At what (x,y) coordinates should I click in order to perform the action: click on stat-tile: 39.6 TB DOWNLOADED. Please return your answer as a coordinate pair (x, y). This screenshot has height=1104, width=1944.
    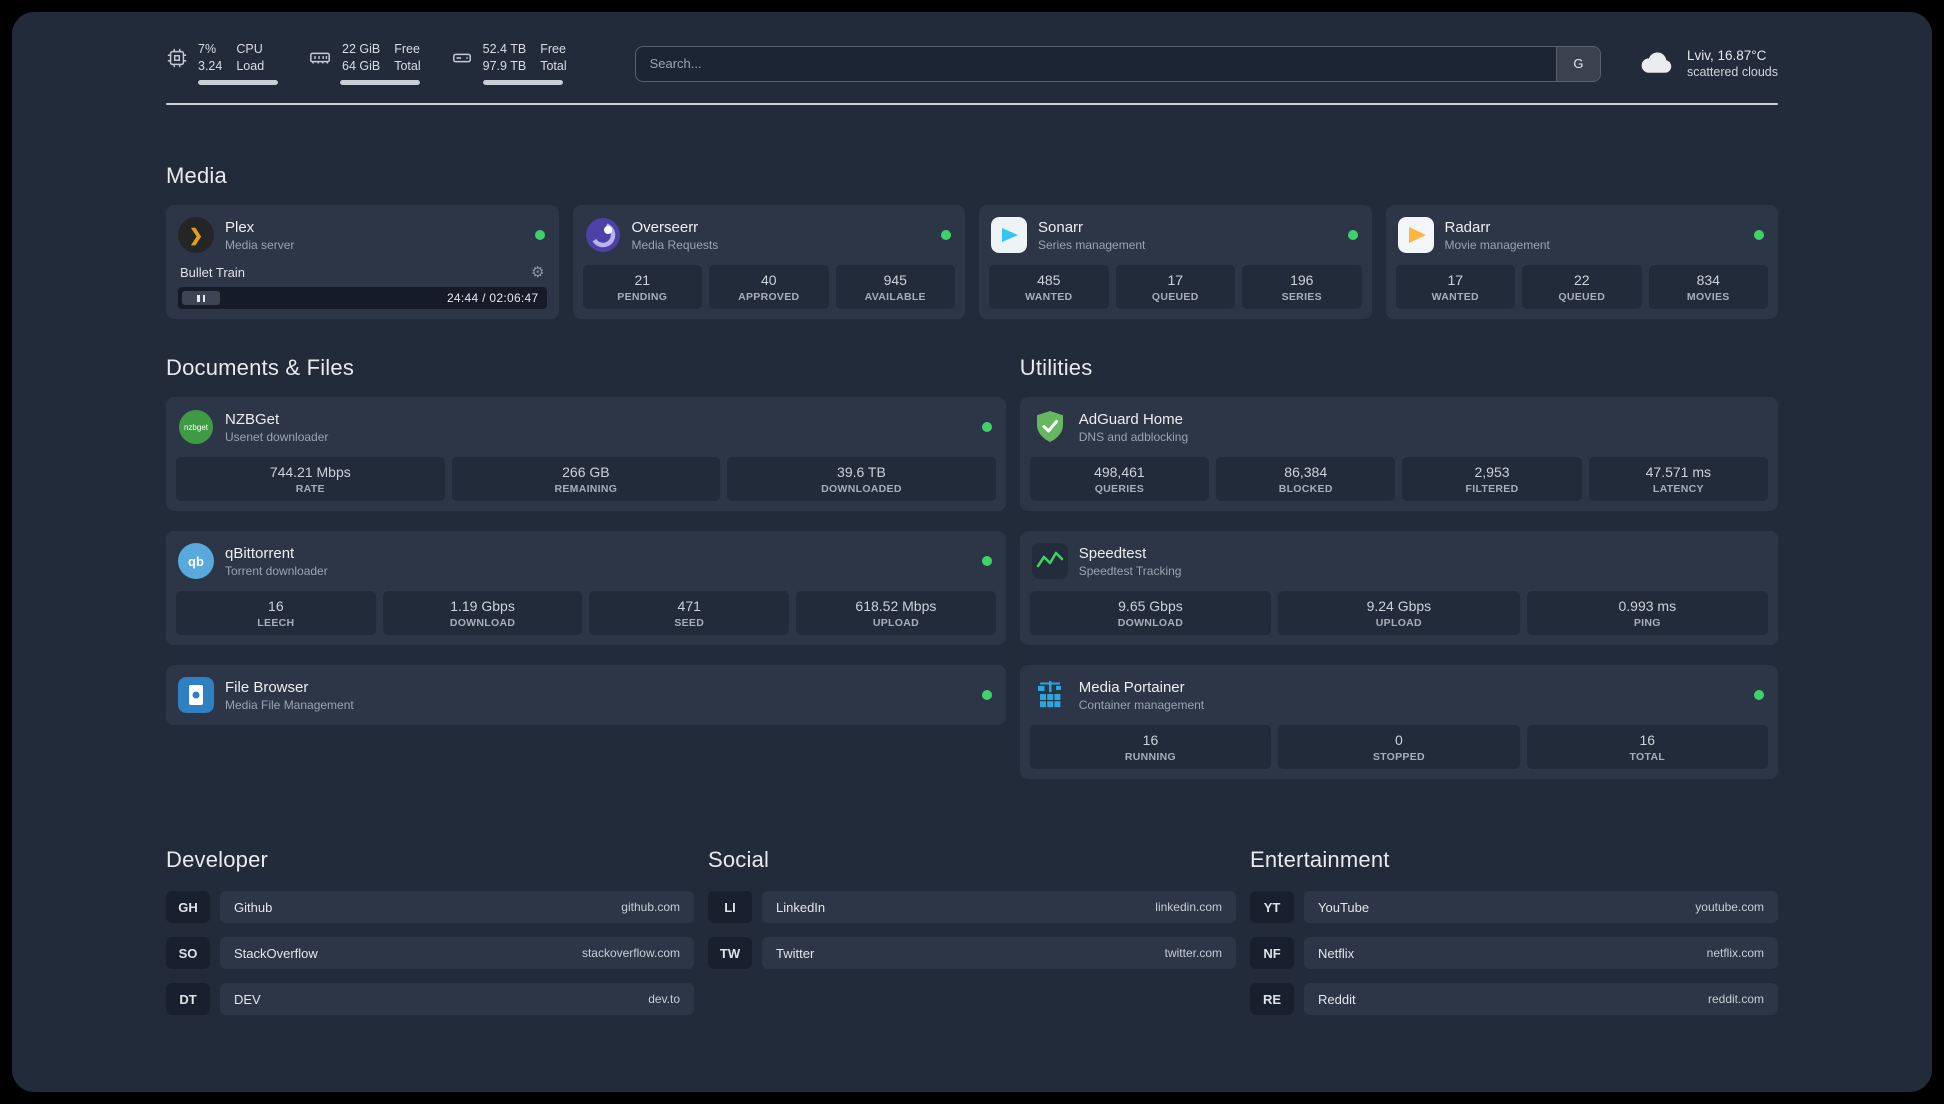
    Looking at the image, I should click on (861, 479).